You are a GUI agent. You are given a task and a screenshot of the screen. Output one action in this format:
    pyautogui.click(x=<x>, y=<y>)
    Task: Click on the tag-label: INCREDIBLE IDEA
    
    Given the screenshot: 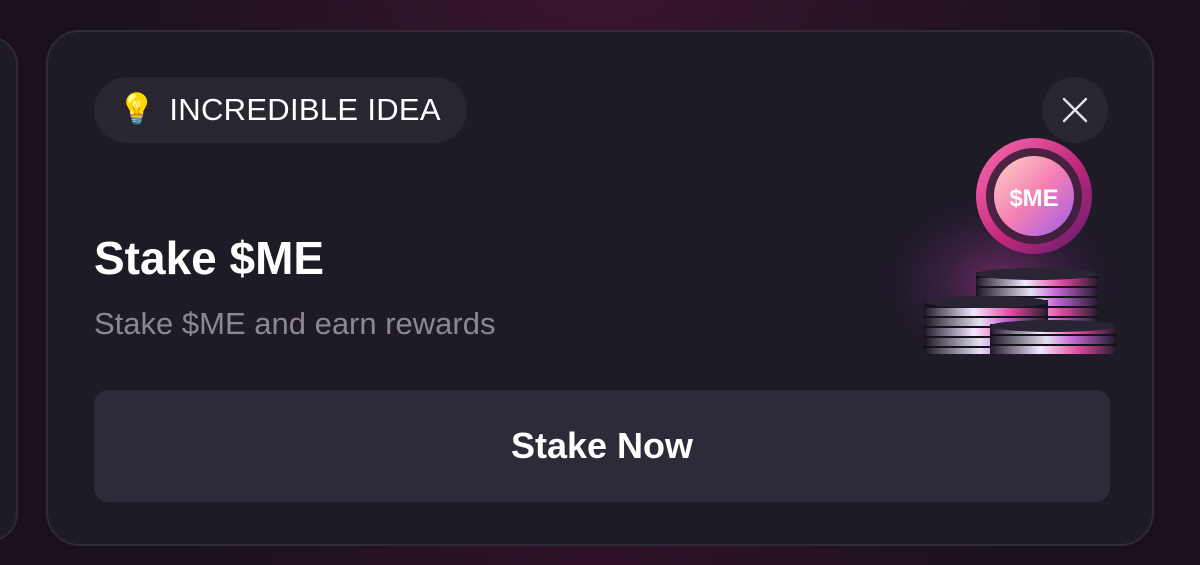 What is the action you would take?
    pyautogui.click(x=305, y=109)
    